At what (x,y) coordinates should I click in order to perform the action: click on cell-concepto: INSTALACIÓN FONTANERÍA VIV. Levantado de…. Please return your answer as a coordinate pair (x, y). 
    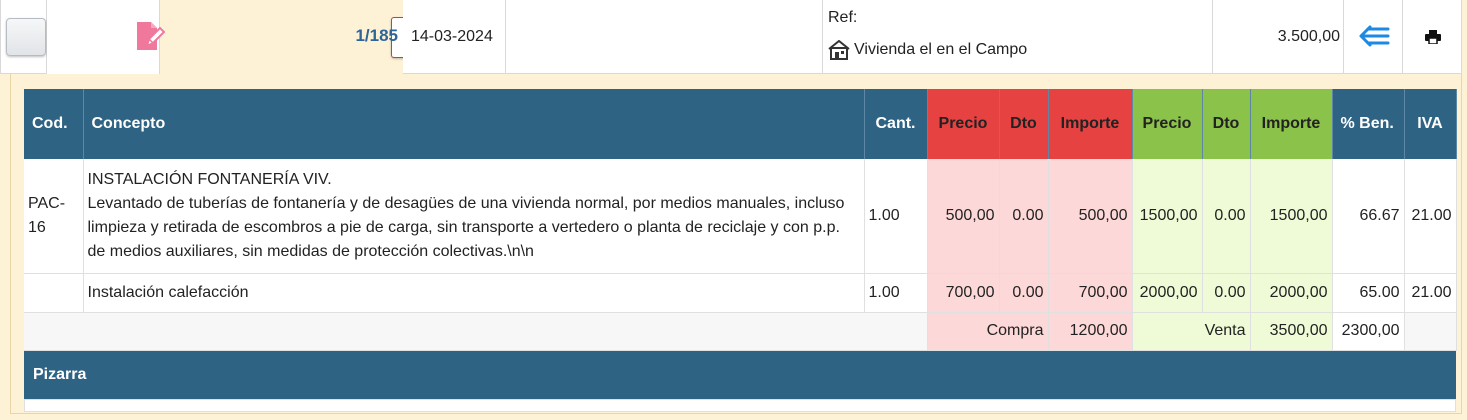
    Looking at the image, I should click on (474, 216).